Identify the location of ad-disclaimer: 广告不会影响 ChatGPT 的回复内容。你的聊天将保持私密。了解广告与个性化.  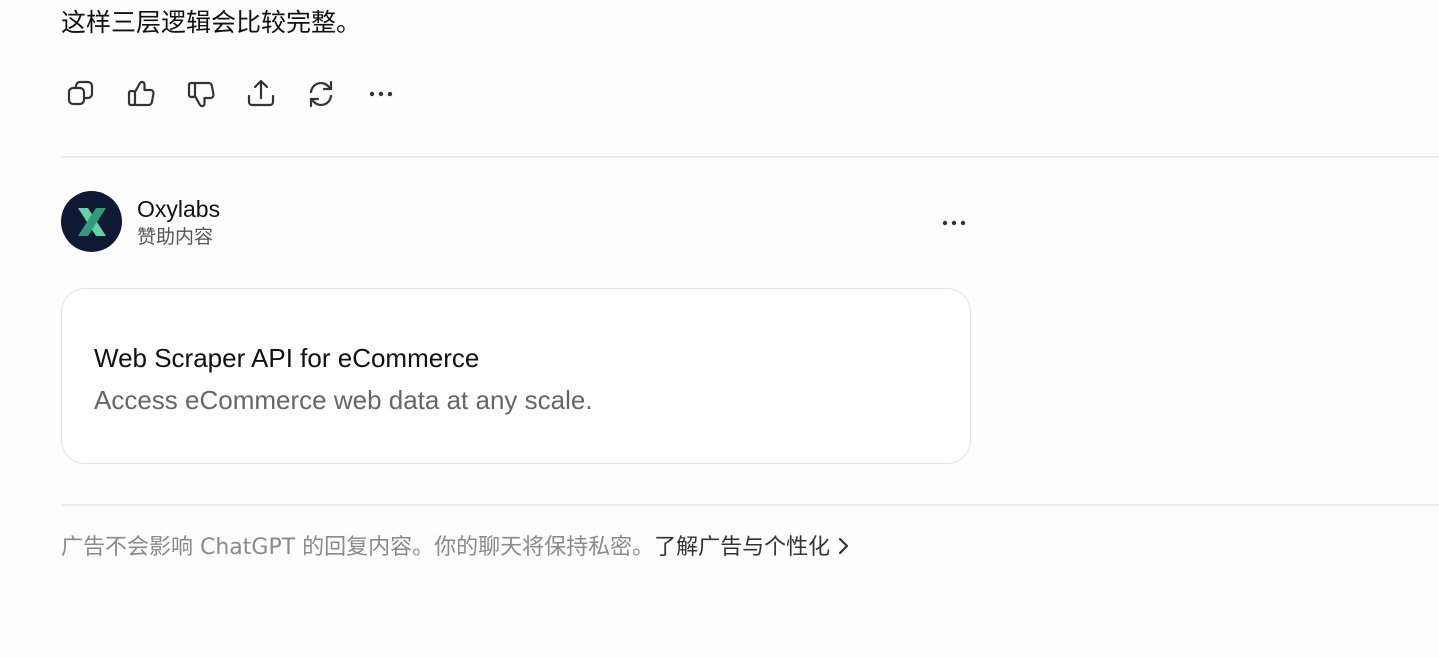
(455, 548).